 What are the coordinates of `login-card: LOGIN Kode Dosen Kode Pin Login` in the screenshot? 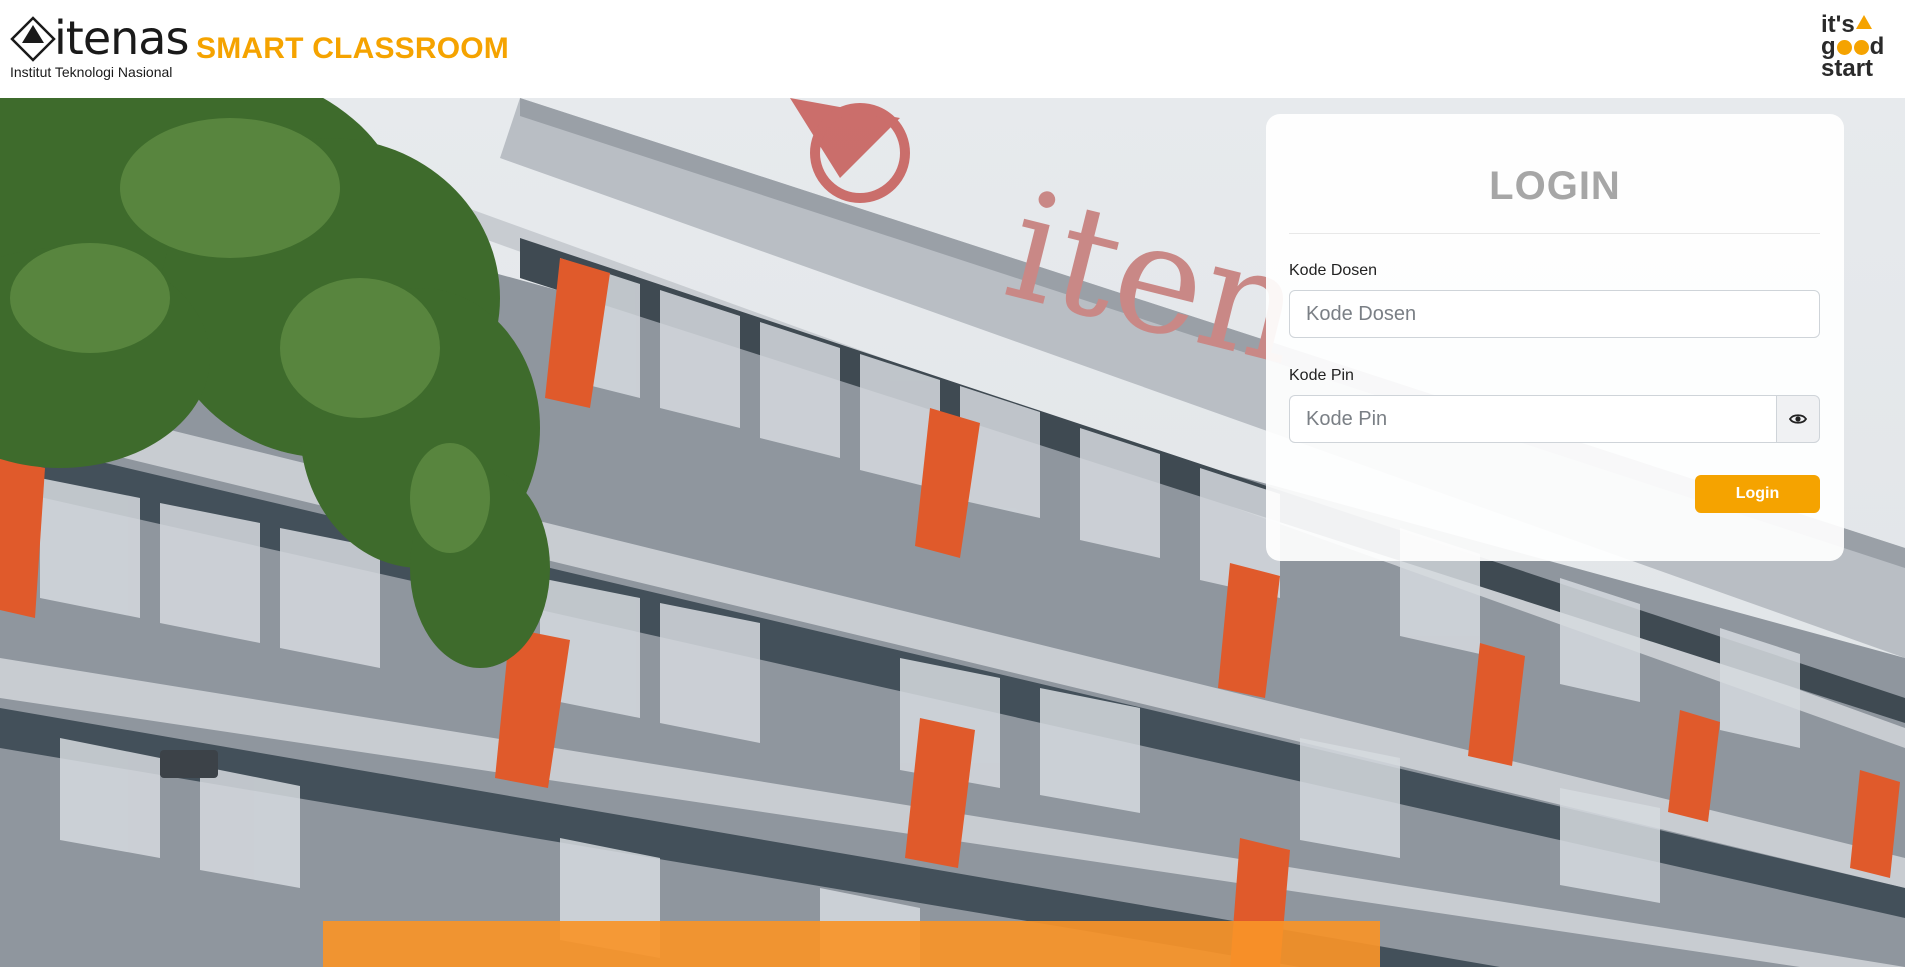 It's located at (1555, 337).